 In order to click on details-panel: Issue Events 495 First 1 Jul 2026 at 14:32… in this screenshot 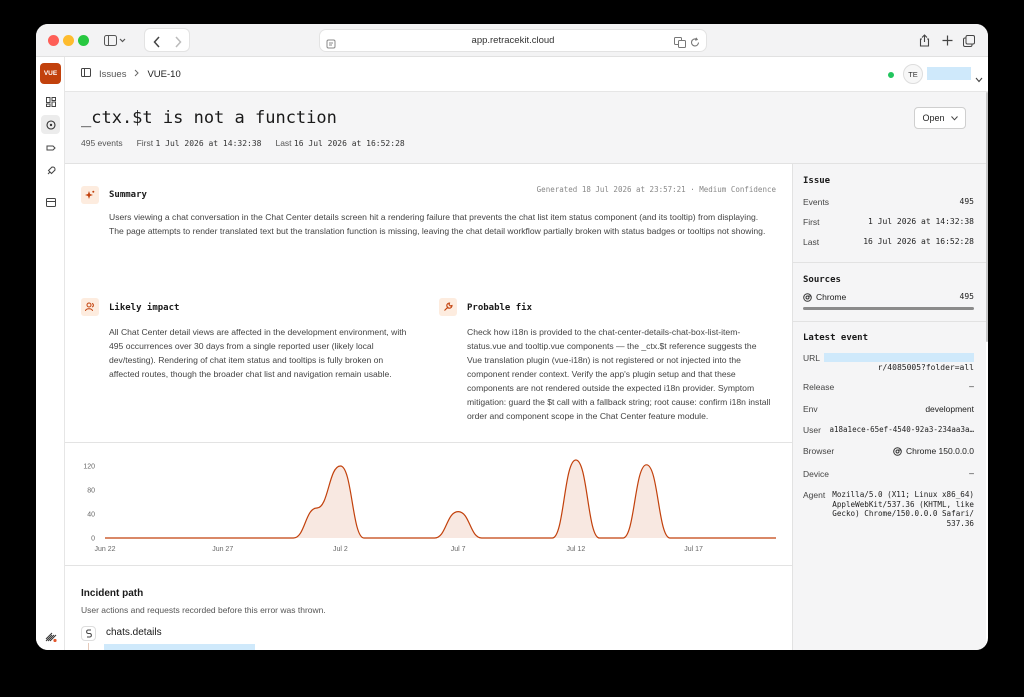, I will do `click(889, 407)`.